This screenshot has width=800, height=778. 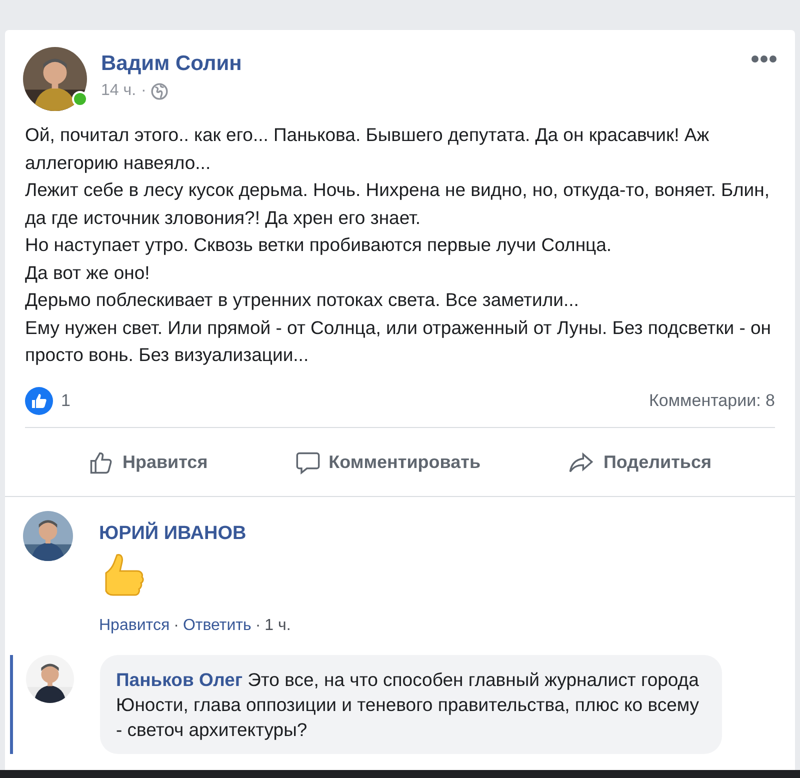 I want to click on post-action-button: Поделиться, so click(x=639, y=463).